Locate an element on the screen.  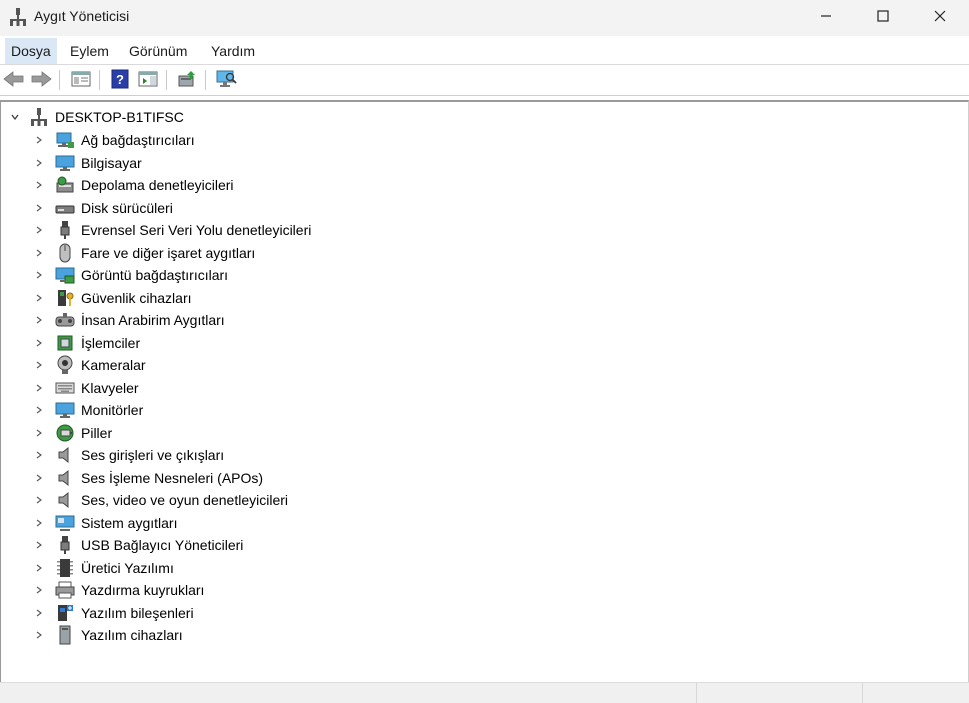
help-button: ? is located at coordinates (120, 80).